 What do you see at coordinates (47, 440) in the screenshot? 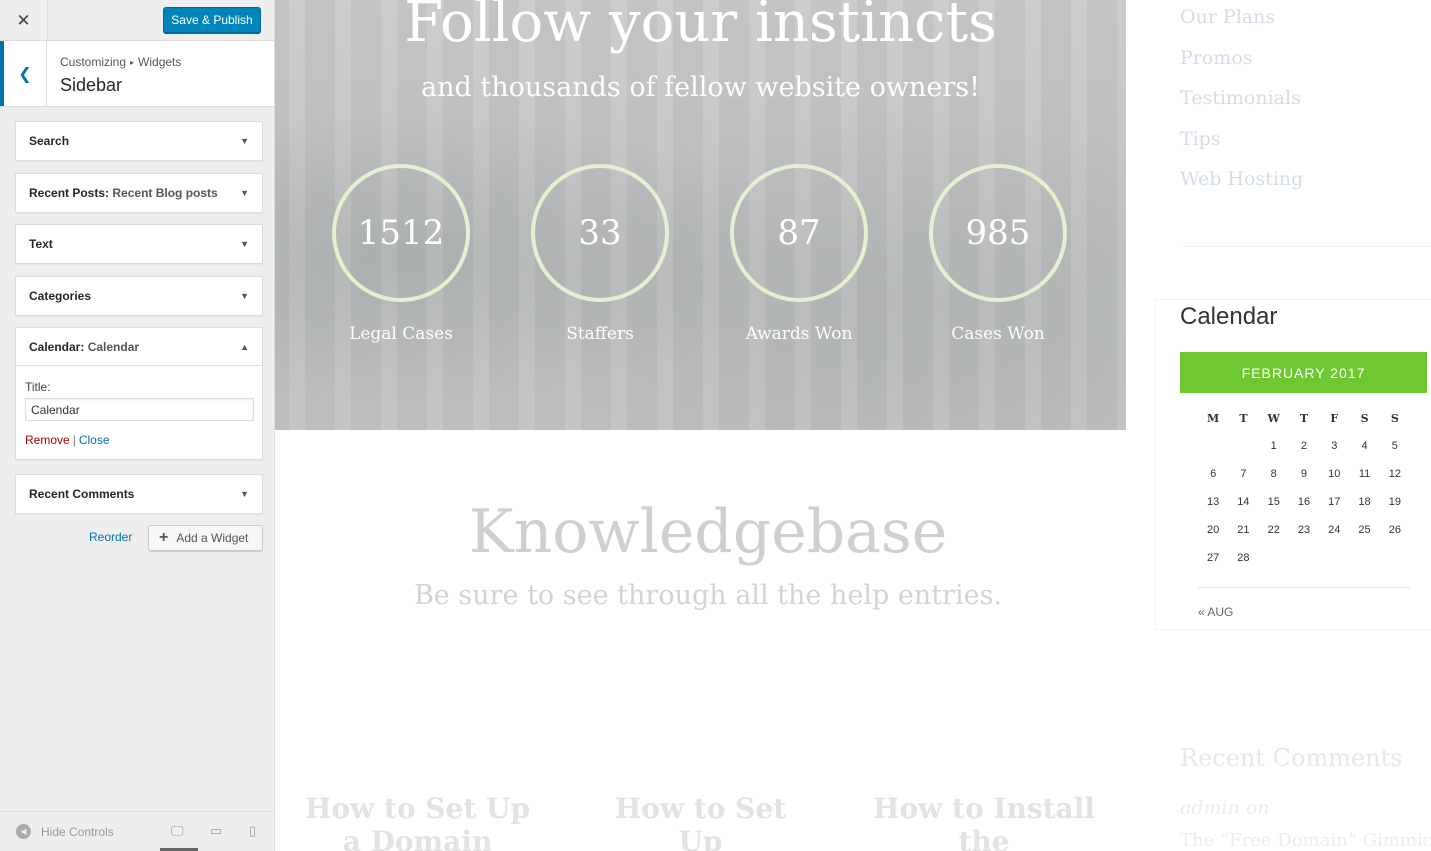
I see `remove-link: Remove` at bounding box center [47, 440].